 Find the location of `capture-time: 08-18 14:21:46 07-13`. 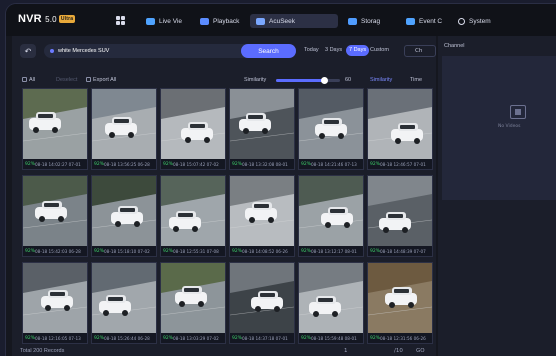

capture-time: 08-18 14:21:46 07-13 is located at coordinates (334, 164).